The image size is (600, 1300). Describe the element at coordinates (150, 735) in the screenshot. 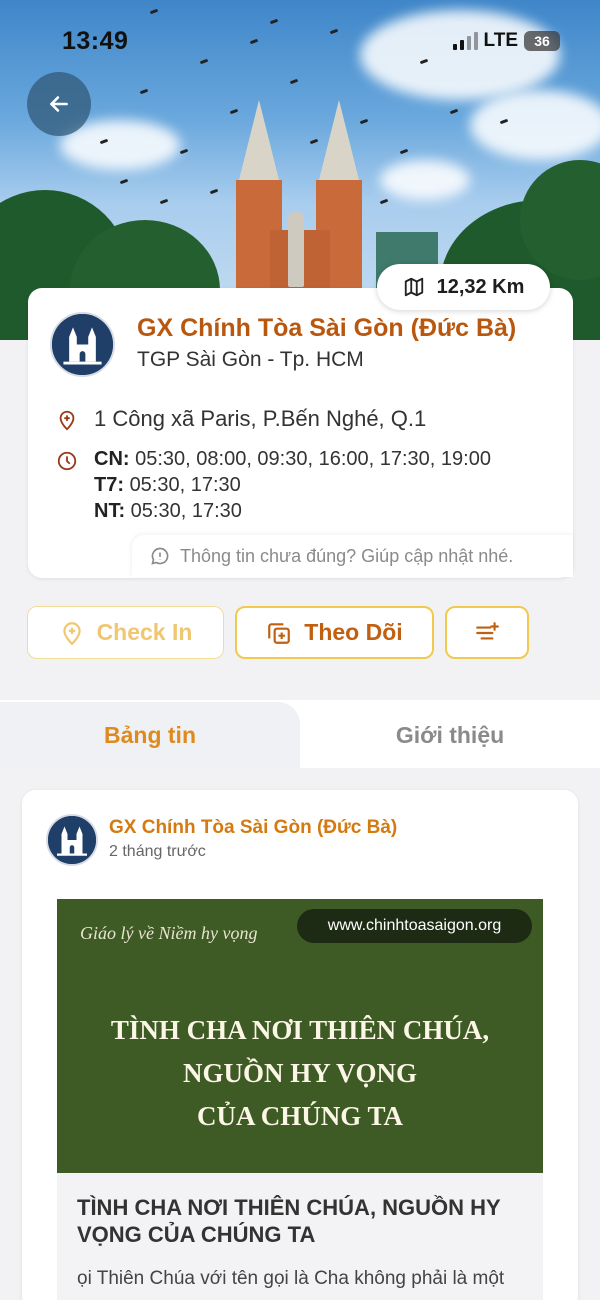

I see `tab-news: Bảng tin` at that location.